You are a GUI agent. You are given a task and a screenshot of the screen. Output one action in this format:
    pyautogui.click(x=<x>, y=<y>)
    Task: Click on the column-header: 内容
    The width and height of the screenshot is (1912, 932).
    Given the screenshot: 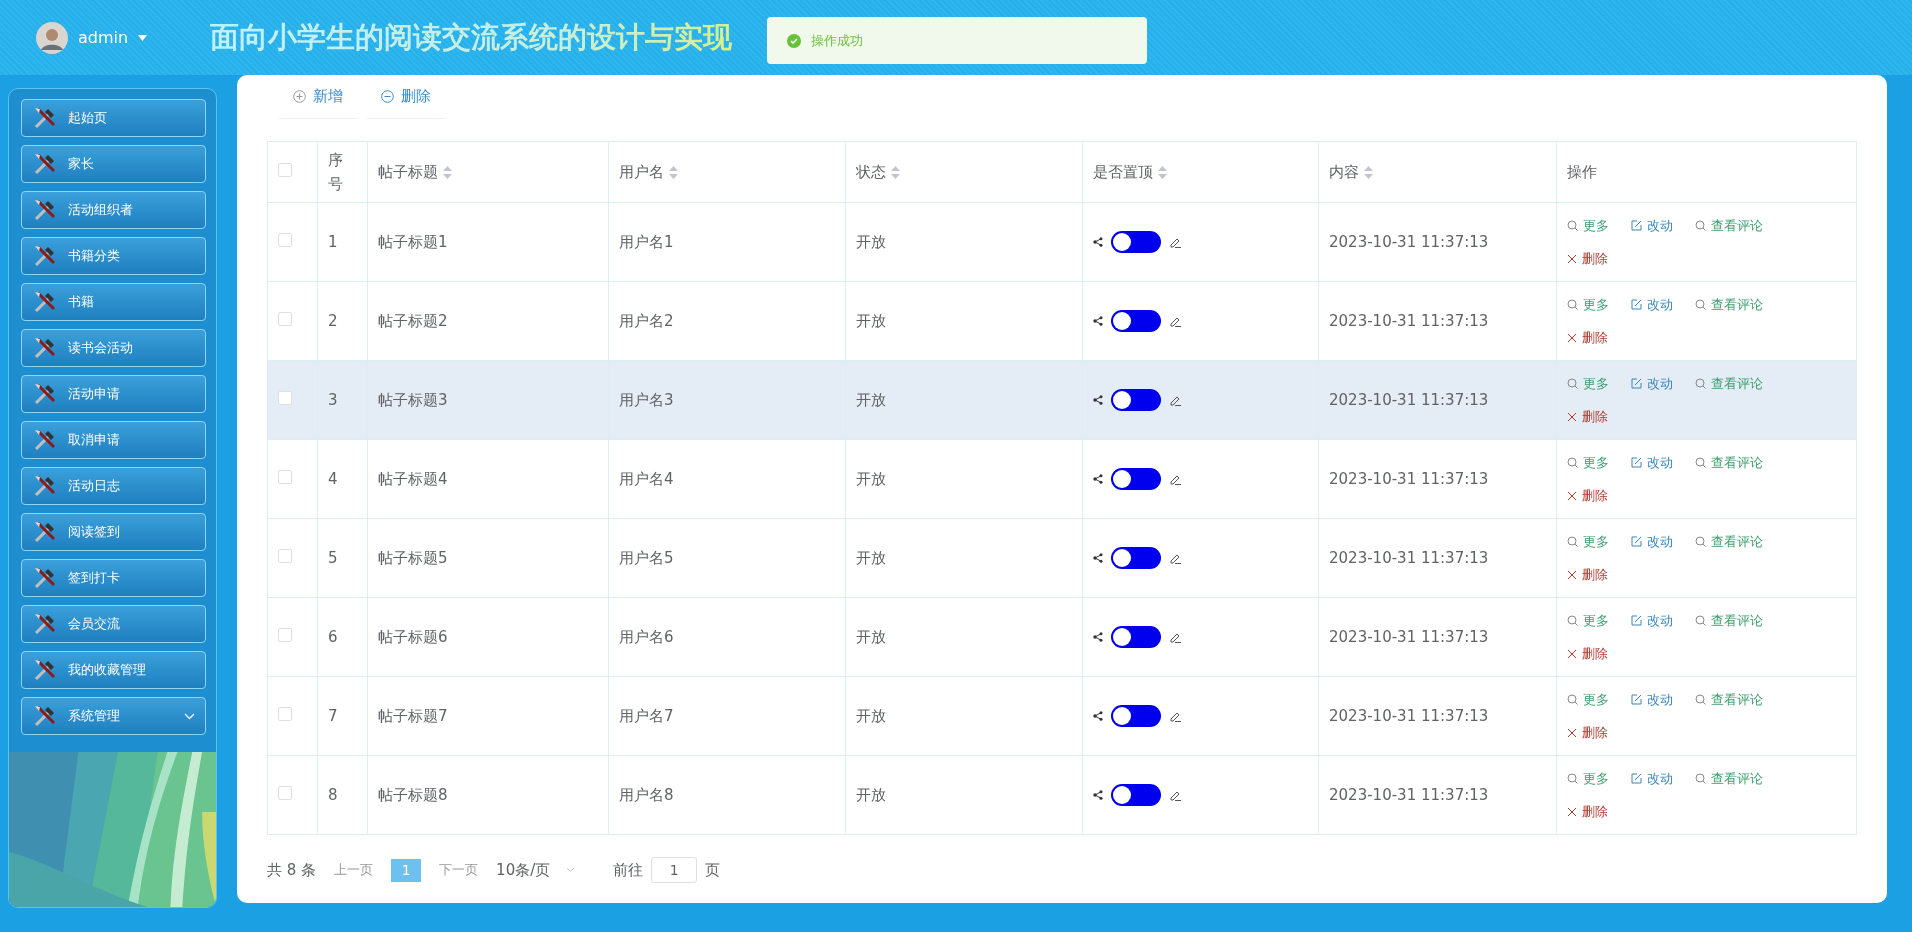 What is the action you would take?
    pyautogui.click(x=1344, y=171)
    